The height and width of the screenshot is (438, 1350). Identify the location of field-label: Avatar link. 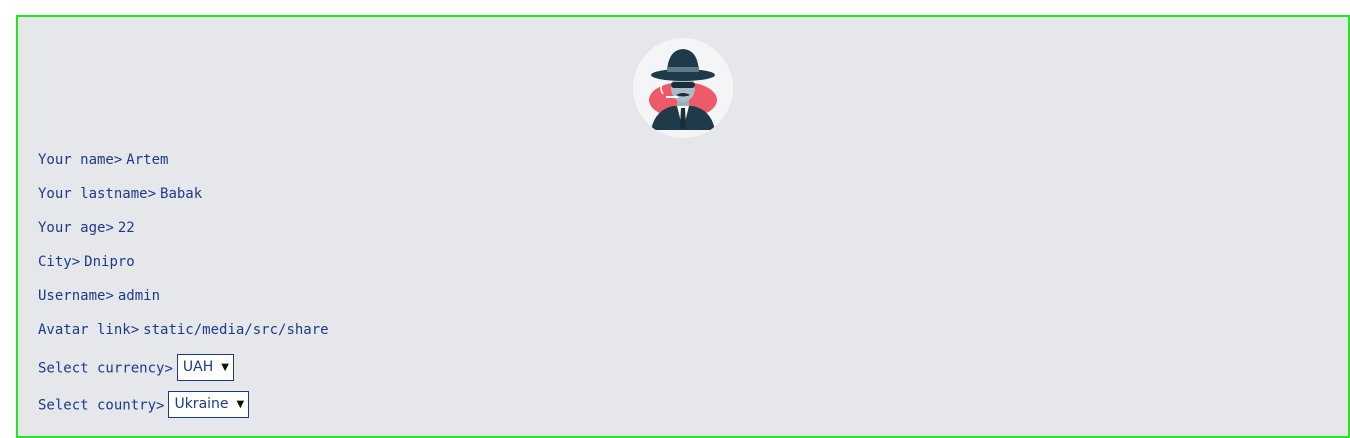
(84, 330).